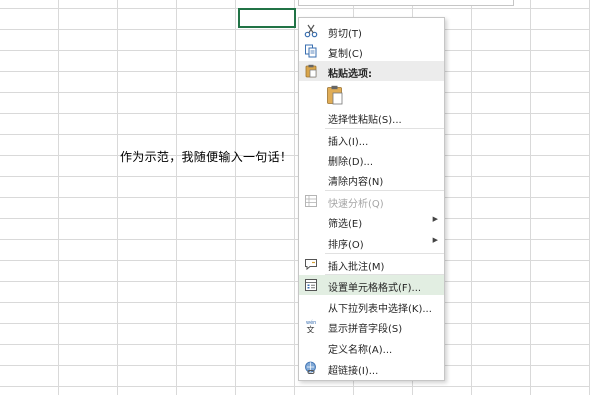 The width and height of the screenshot is (590, 395). What do you see at coordinates (311, 285) in the screenshot?
I see `format-cells-icon` at bounding box center [311, 285].